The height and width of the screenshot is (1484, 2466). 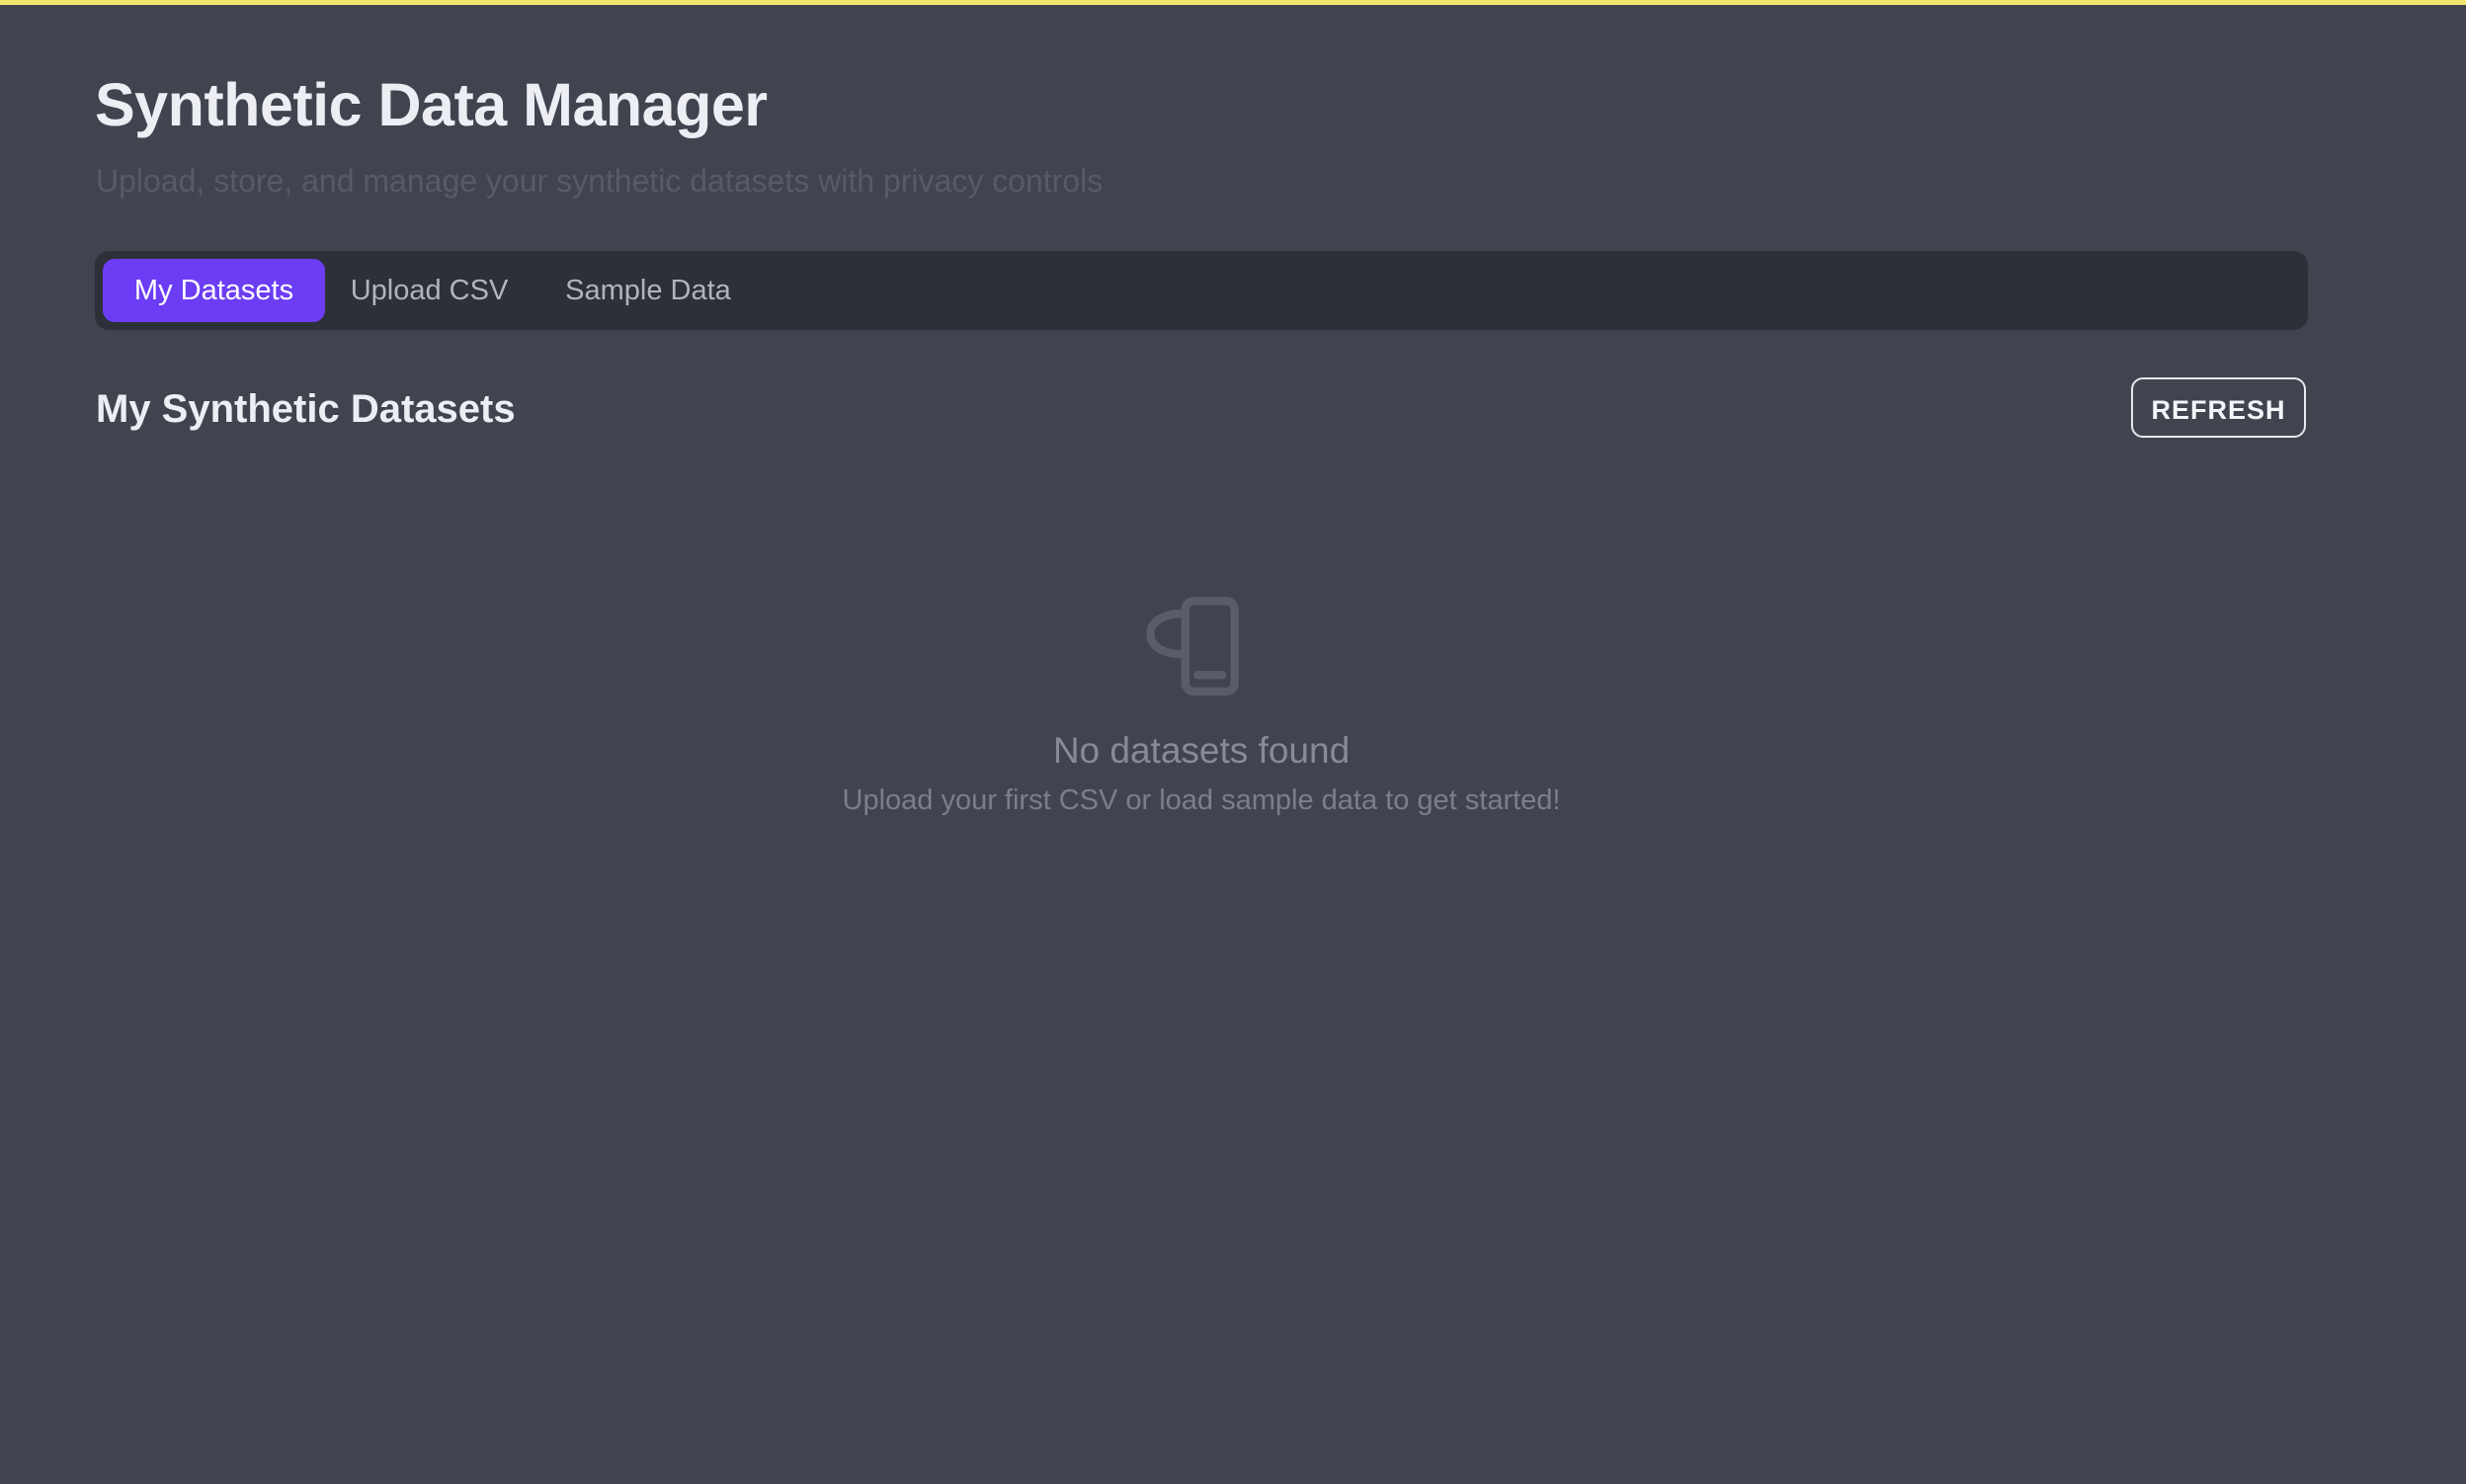 I want to click on refresh-button: REFRESH, so click(x=2219, y=407).